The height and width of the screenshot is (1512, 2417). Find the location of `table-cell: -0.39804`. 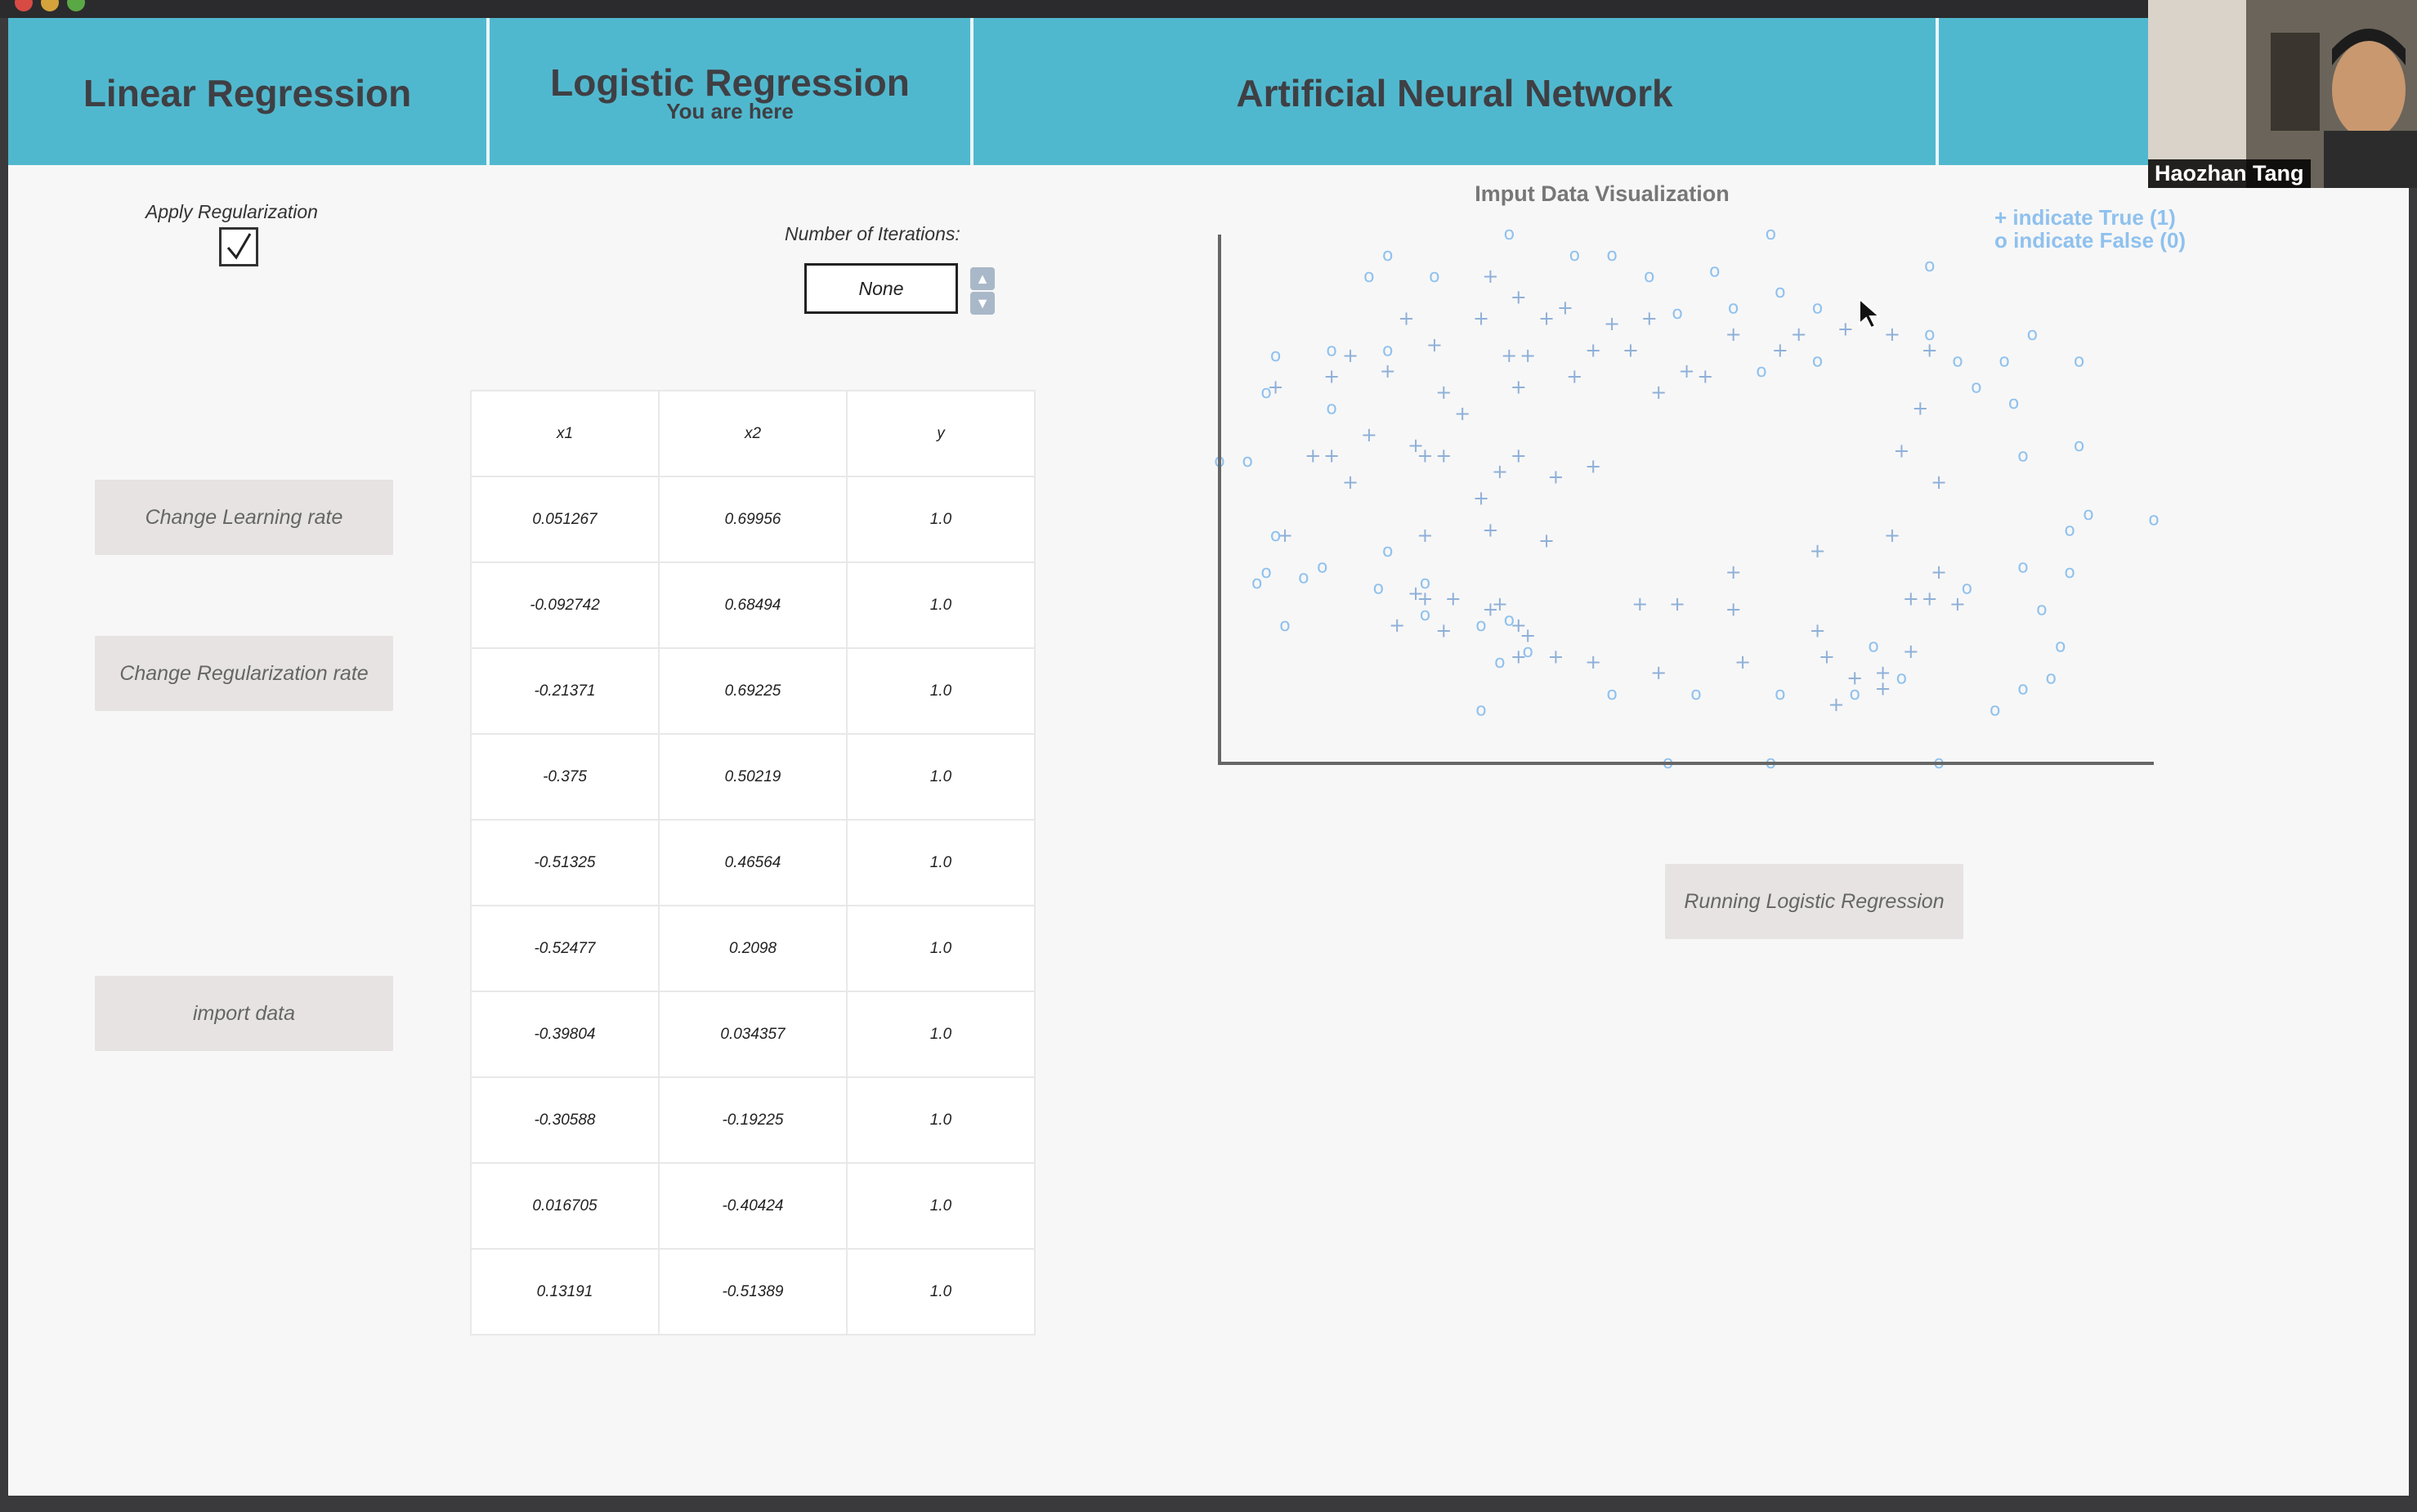

table-cell: -0.39804 is located at coordinates (565, 1034).